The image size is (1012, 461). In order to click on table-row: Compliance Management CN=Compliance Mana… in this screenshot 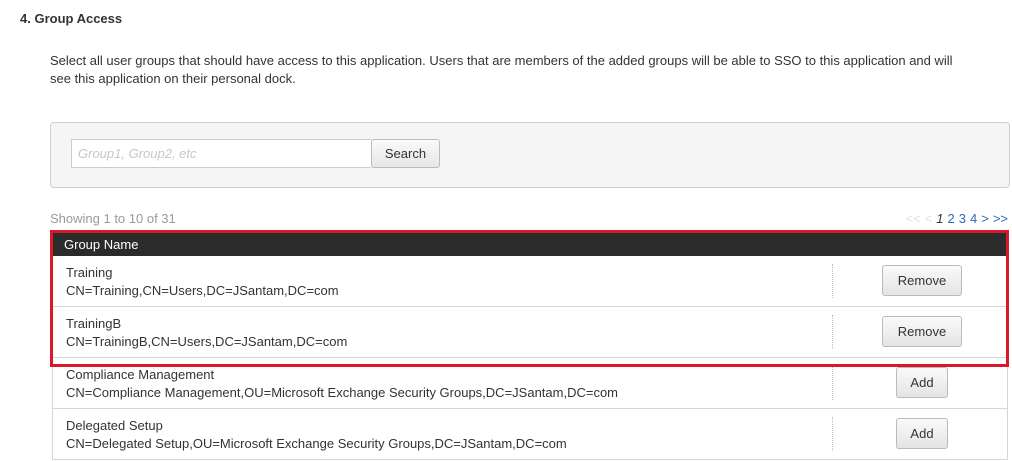, I will do `click(530, 383)`.